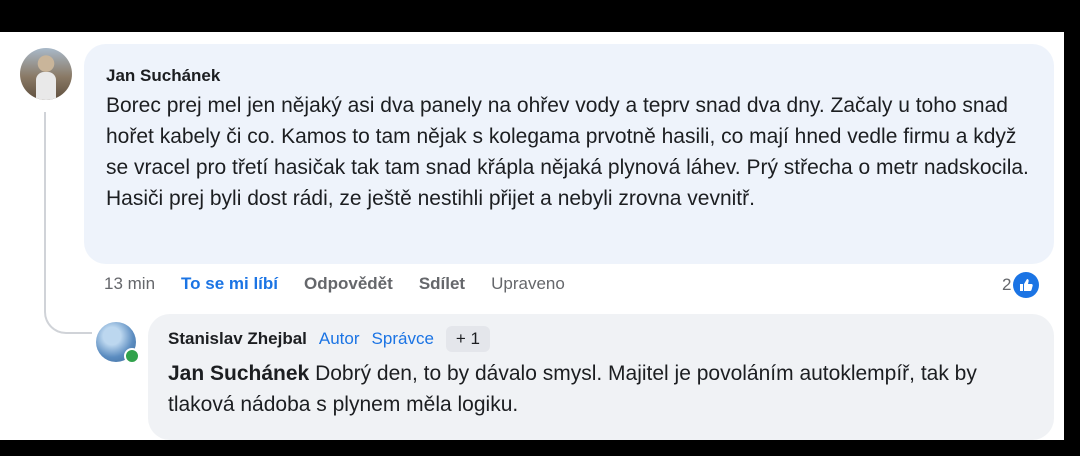 This screenshot has width=1080, height=456. I want to click on comment-author: Jan Suchánek, so click(163, 76).